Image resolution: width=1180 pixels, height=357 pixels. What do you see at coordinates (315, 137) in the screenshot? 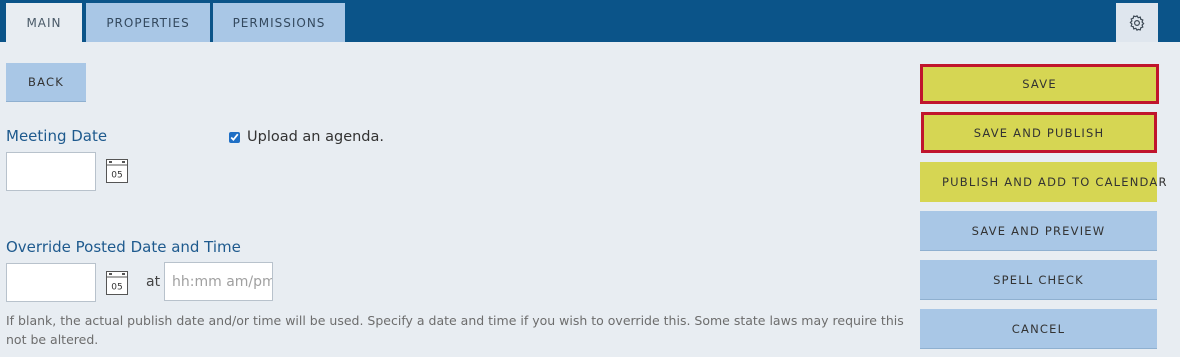
I see `upload-agenda-label: Upload an agenda.` at bounding box center [315, 137].